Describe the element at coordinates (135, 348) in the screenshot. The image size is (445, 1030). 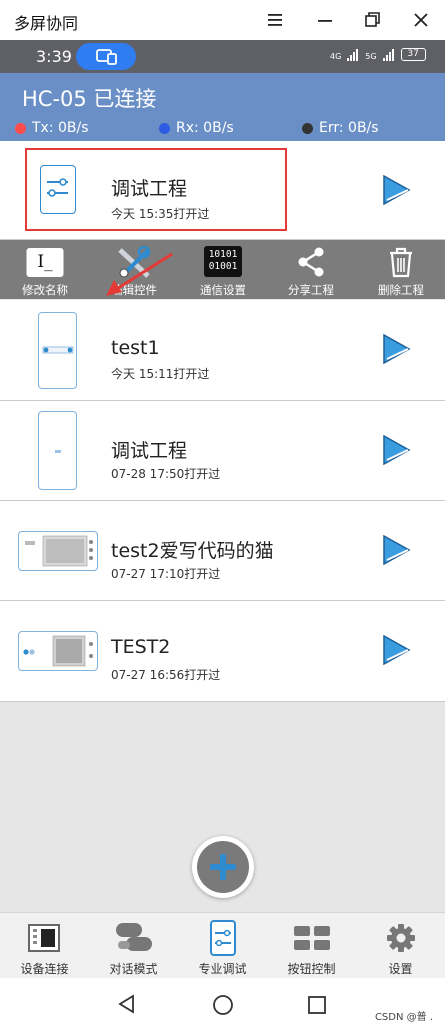
I see `project-name: test1` at that location.